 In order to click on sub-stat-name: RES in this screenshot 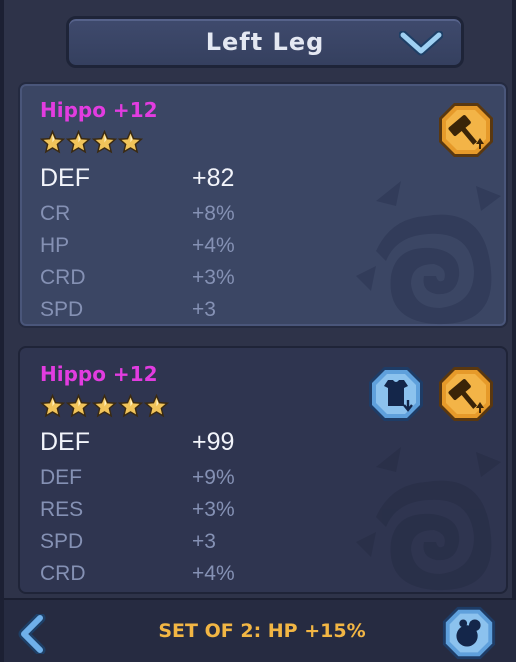, I will do `click(62, 509)`.